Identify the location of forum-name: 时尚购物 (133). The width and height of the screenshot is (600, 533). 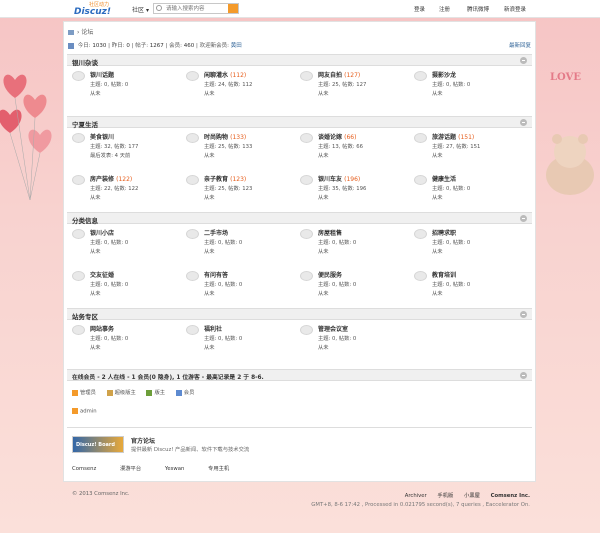
(225, 136).